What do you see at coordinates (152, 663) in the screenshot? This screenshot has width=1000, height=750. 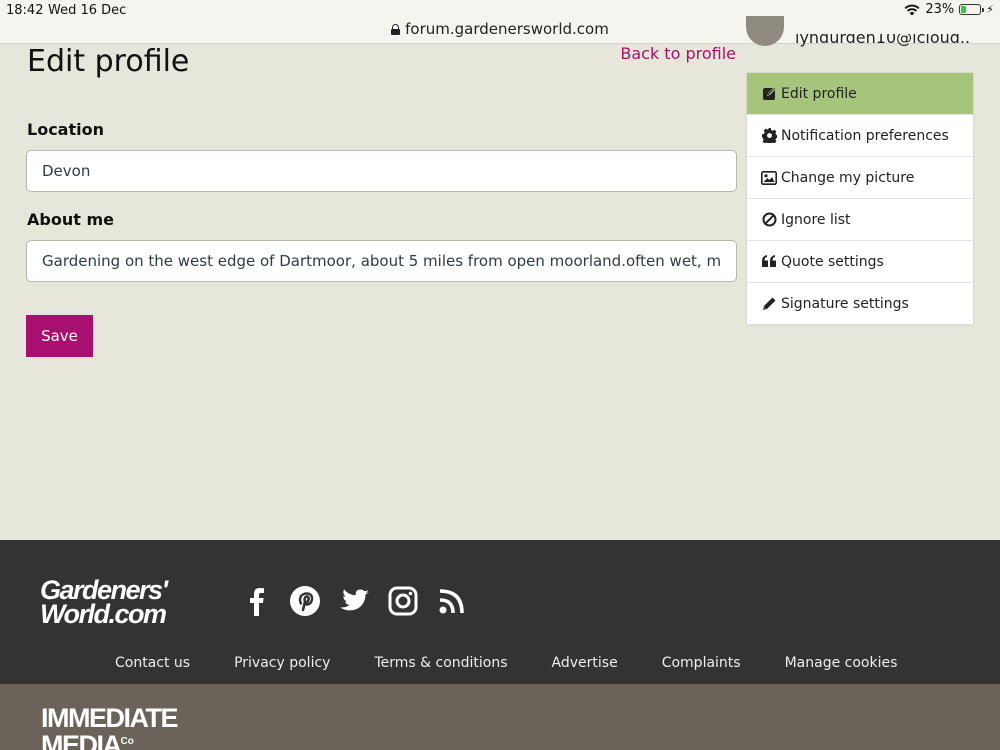 I see `footer-link-contact-us: Contact us` at bounding box center [152, 663].